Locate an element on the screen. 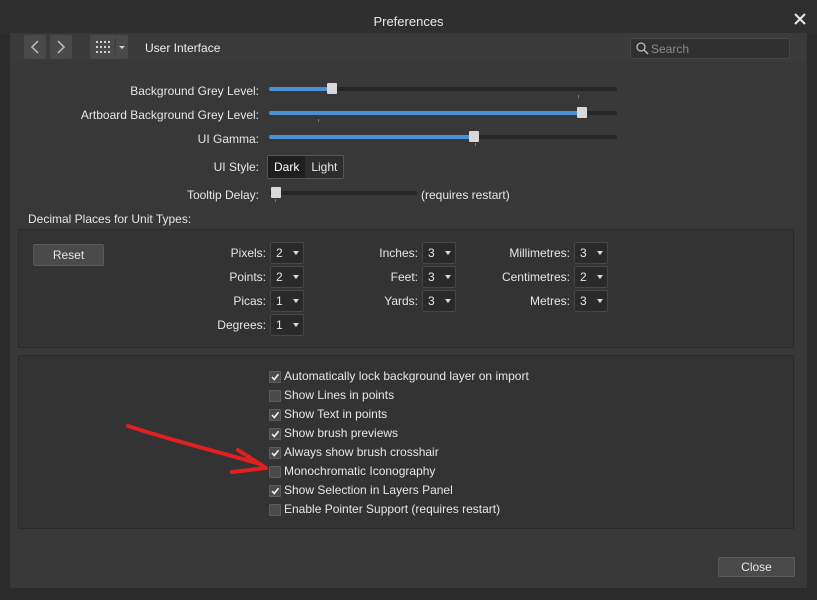  chevron-left-icon is located at coordinates (34, 47).